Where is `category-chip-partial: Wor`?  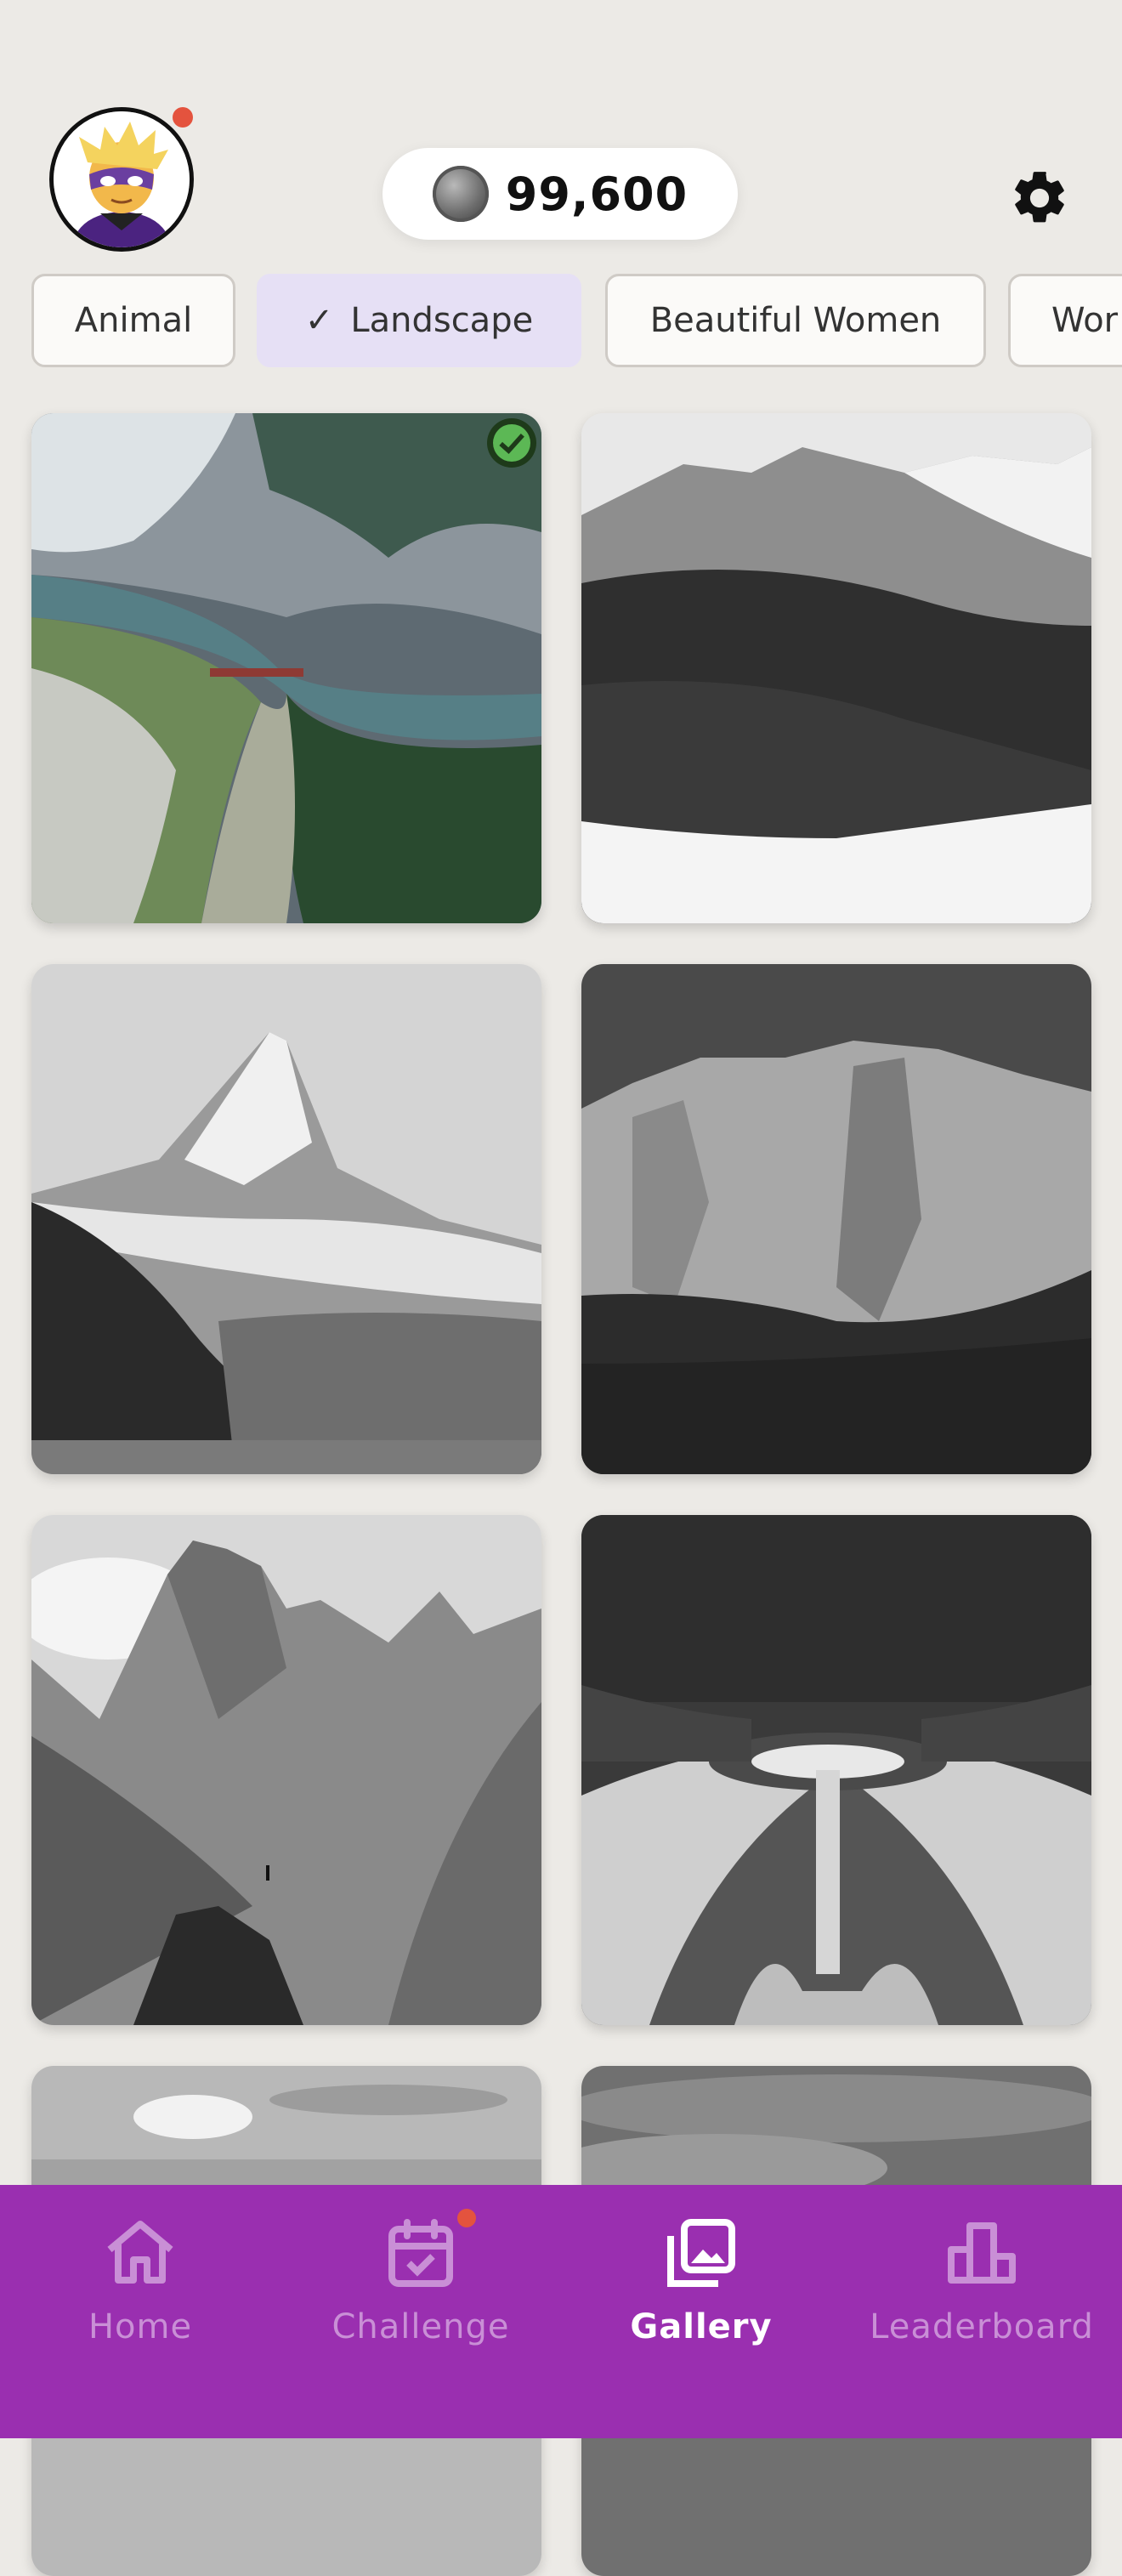 category-chip-partial: Wor is located at coordinates (1065, 321).